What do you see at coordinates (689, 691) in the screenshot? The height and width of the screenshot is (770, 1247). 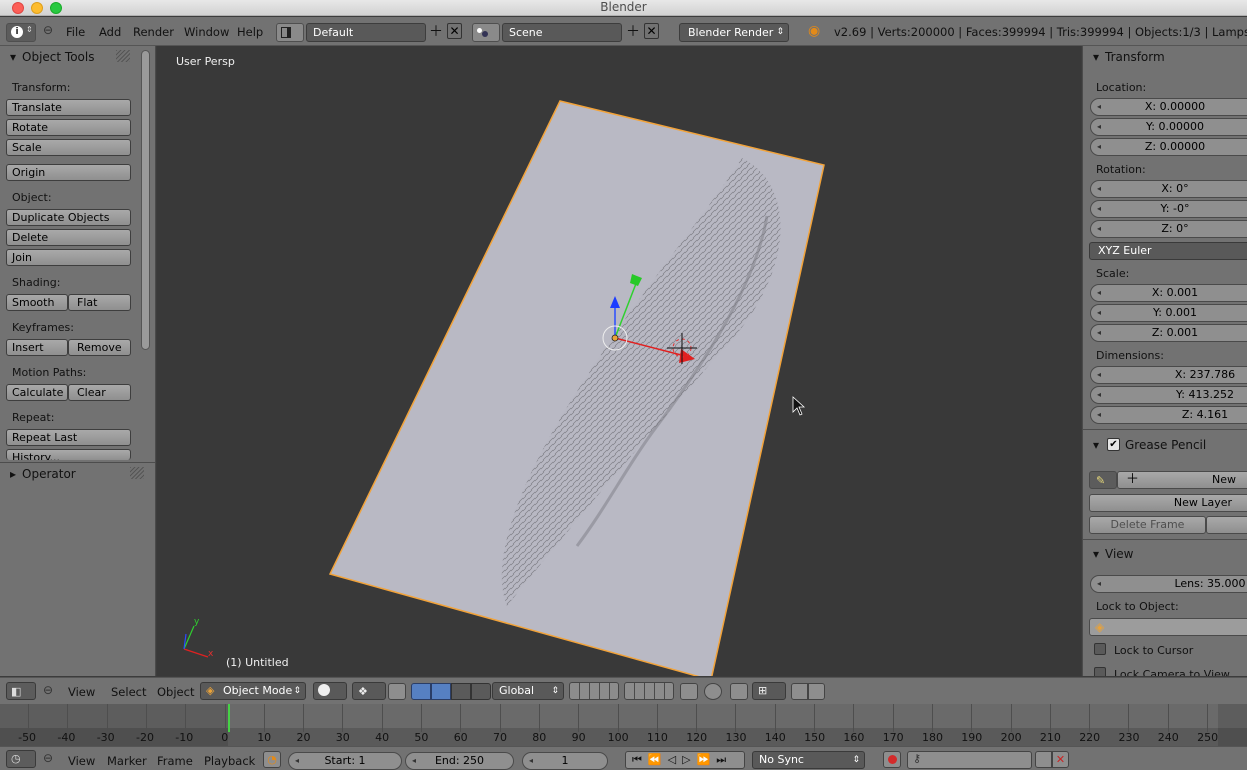 I see `layer-lock-icon` at bounding box center [689, 691].